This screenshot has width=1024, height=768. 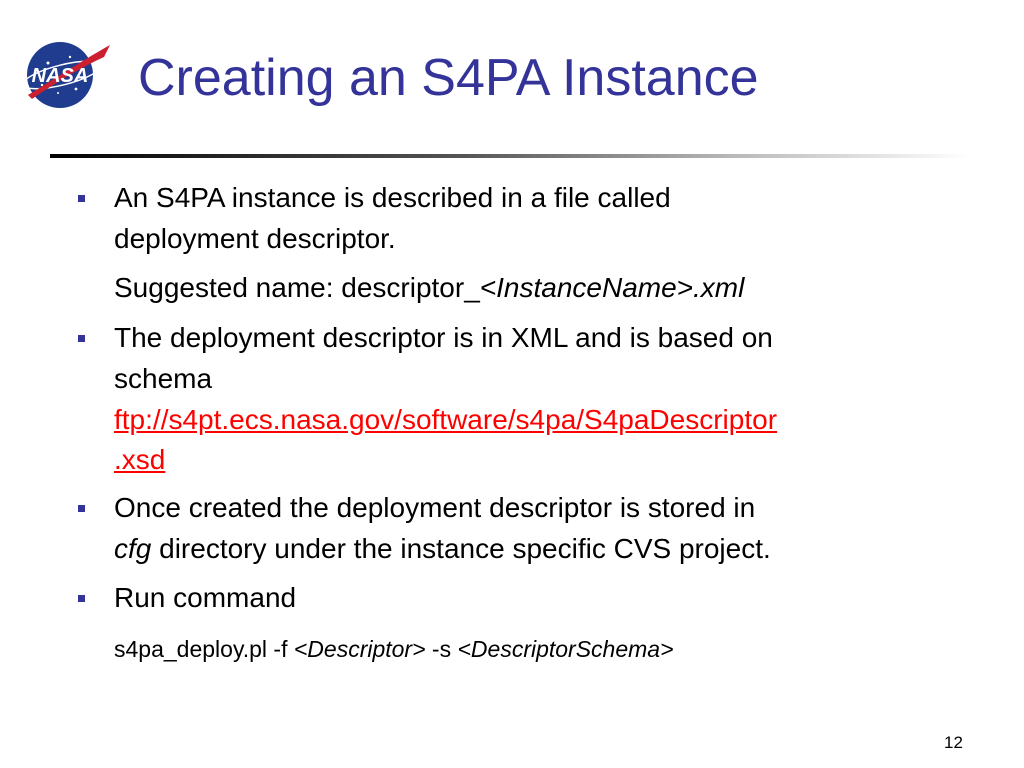 I want to click on descriptor-arg: <Descriptor>, so click(x=359, y=649).